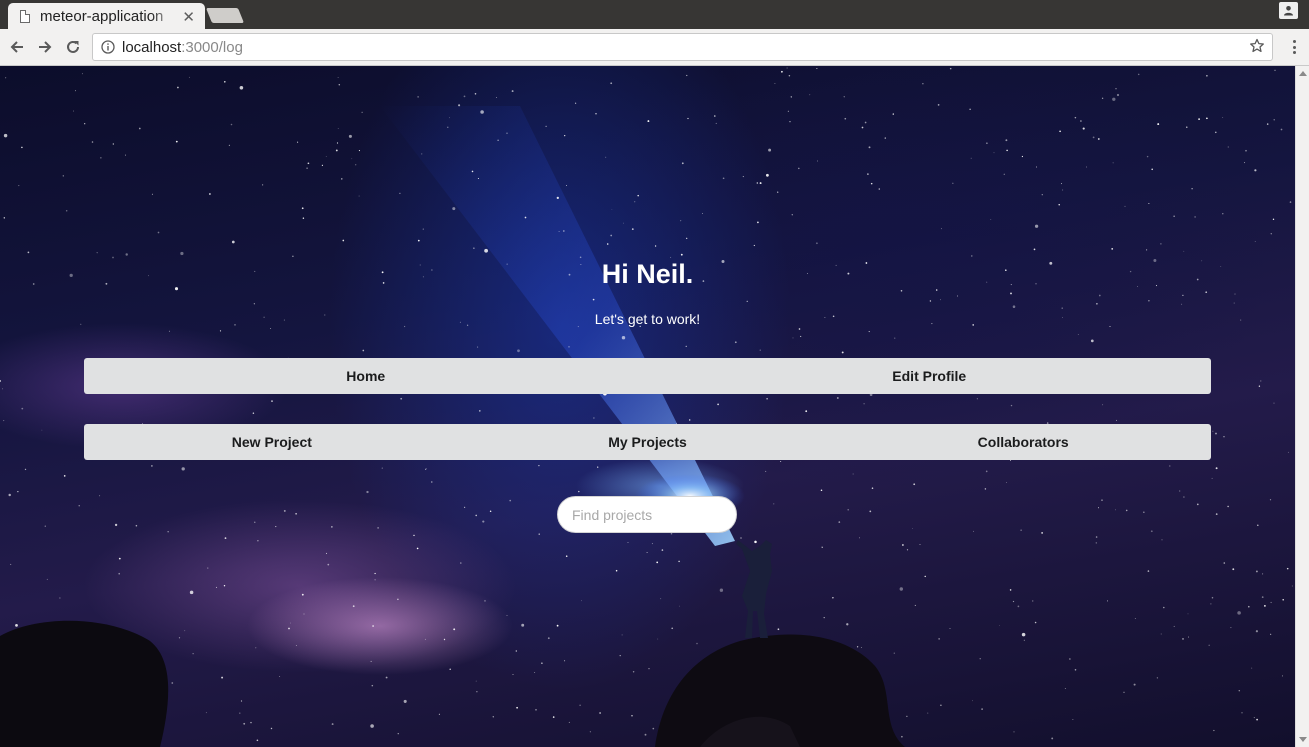 This screenshot has height=747, width=1309. What do you see at coordinates (225, 15) in the screenshot?
I see `new-tab-button` at bounding box center [225, 15].